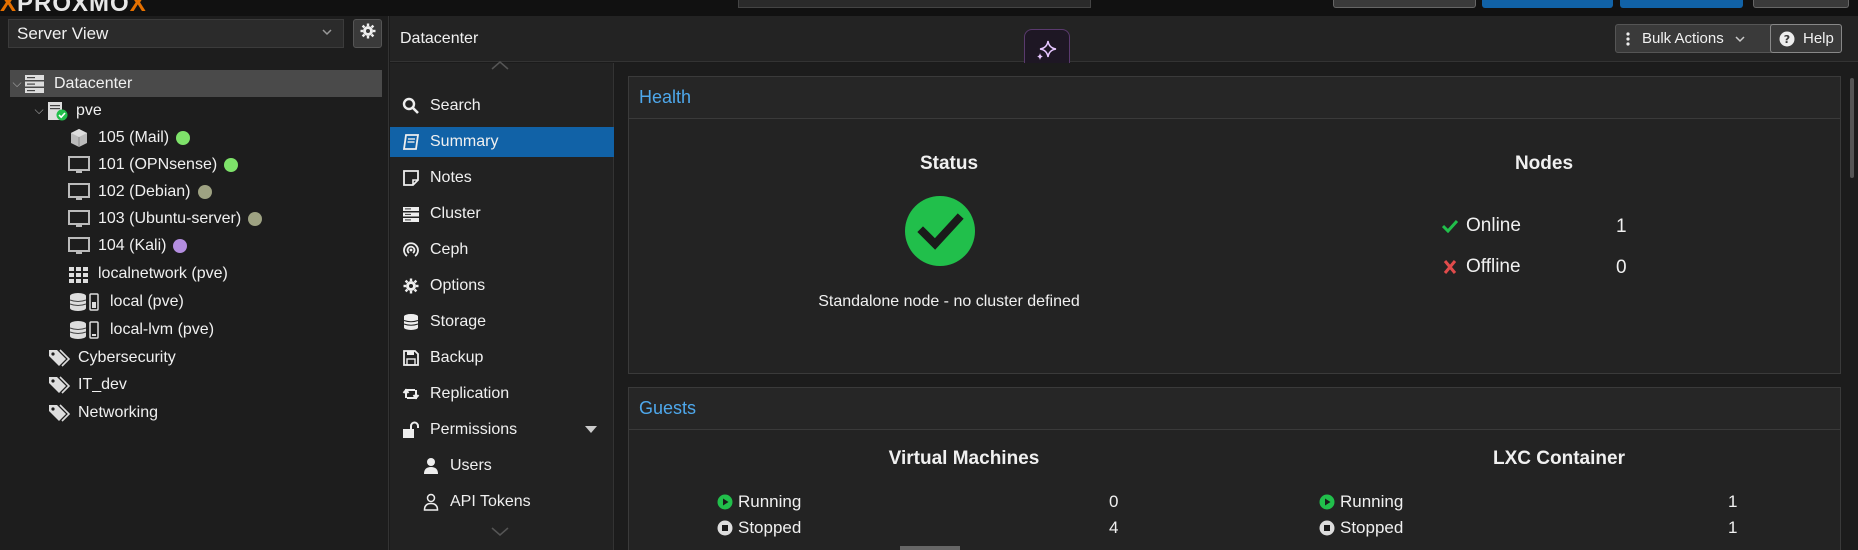 Image resolution: width=1858 pixels, height=550 pixels. What do you see at coordinates (949, 163) in the screenshot?
I see `status-heading: Status` at bounding box center [949, 163].